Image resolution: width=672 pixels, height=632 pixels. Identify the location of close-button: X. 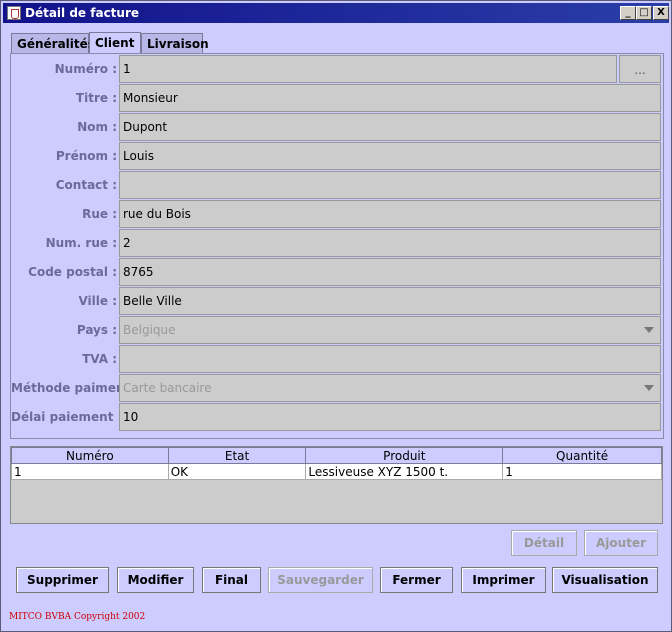
(661, 13).